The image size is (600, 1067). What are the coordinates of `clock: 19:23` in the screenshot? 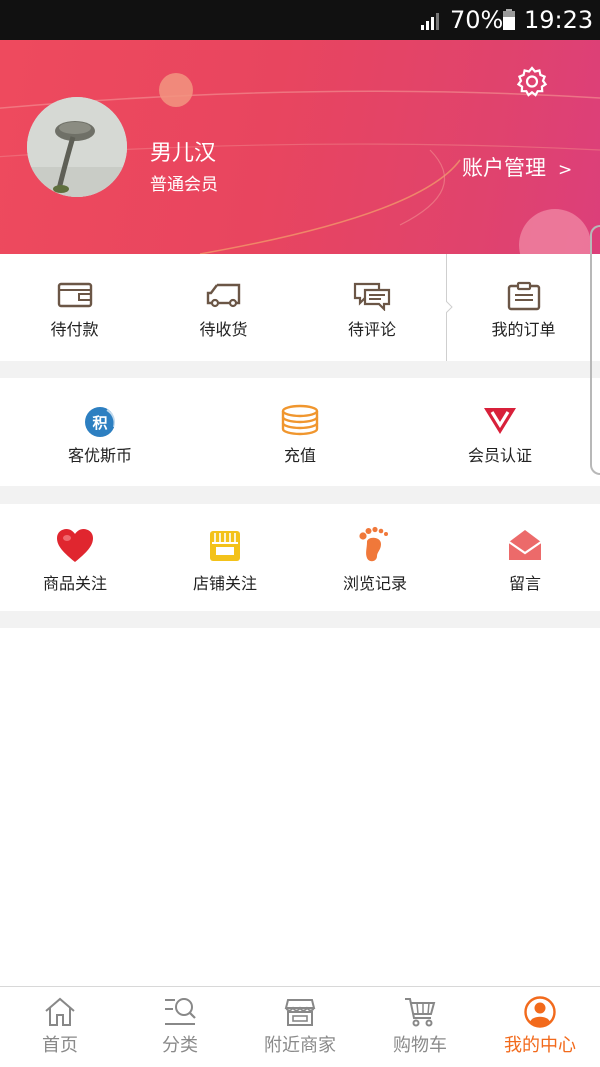 It's located at (559, 20).